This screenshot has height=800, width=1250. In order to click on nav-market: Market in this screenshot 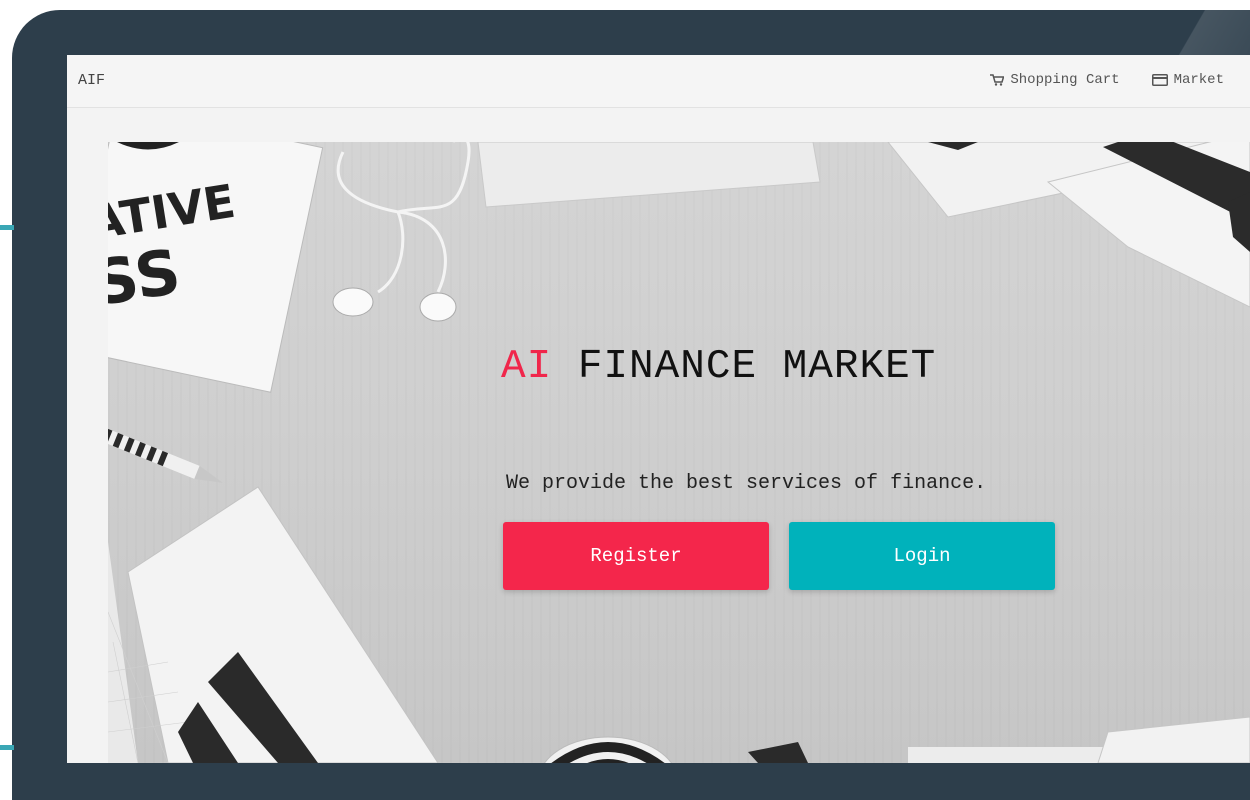, I will do `click(1187, 80)`.